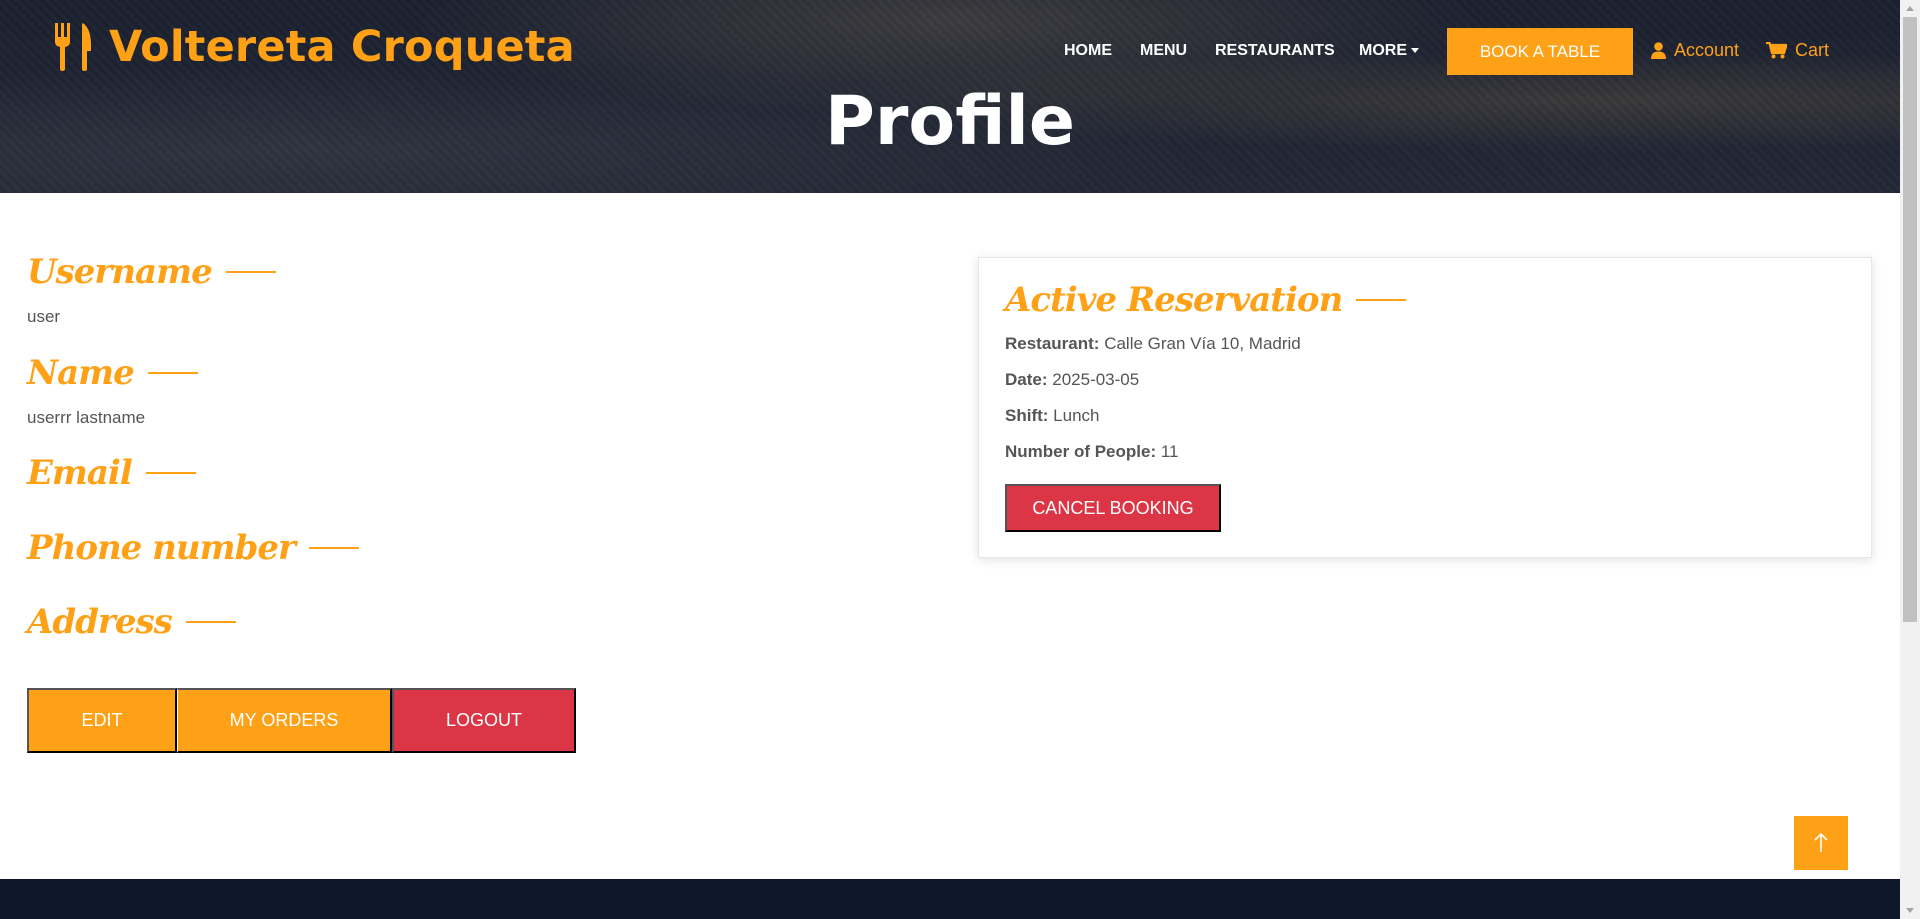  Describe the element at coordinates (950, 121) in the screenshot. I see `page-title: Profile` at that location.